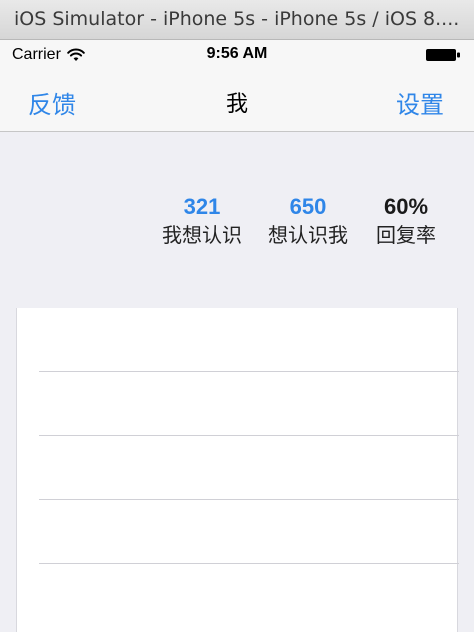 This screenshot has width=474, height=632. I want to click on navigation-bar: 反馈 我 设置, so click(237, 101).